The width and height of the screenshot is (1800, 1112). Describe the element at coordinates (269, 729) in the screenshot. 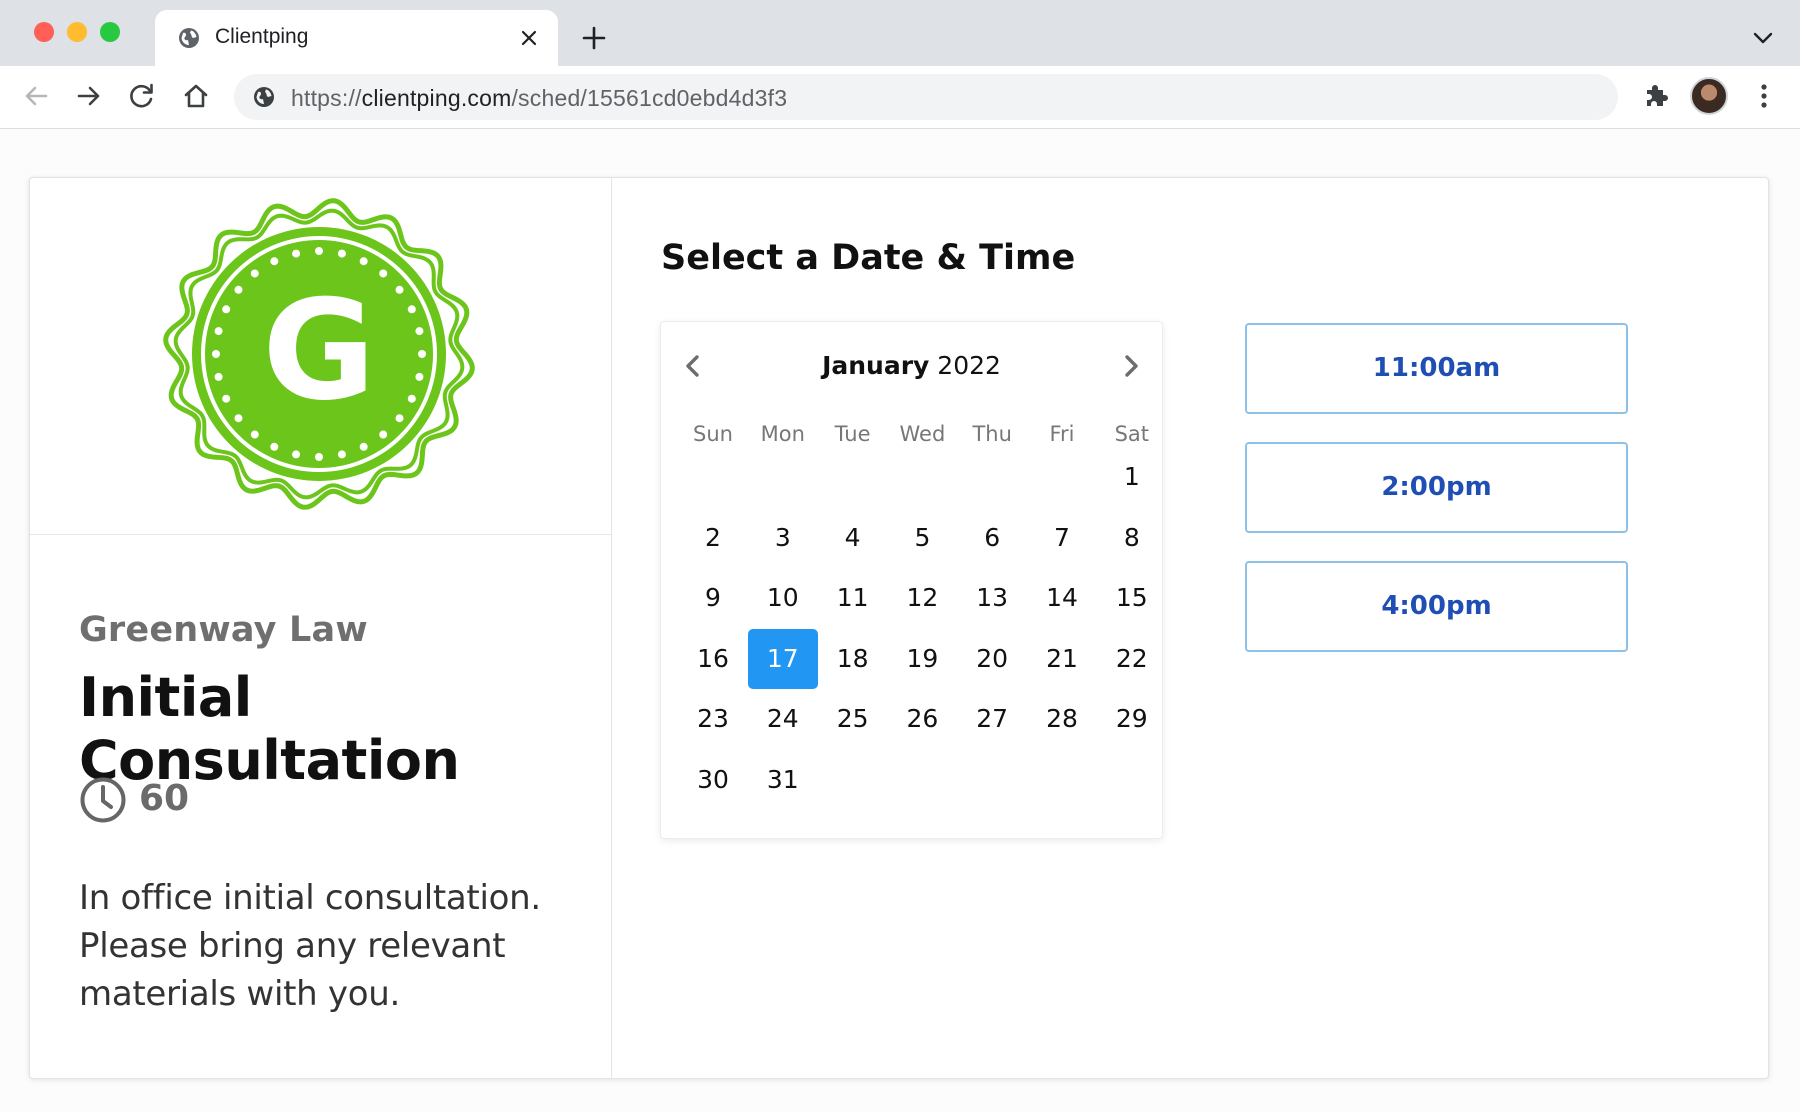

I see `event-title: Initial Consultation` at that location.